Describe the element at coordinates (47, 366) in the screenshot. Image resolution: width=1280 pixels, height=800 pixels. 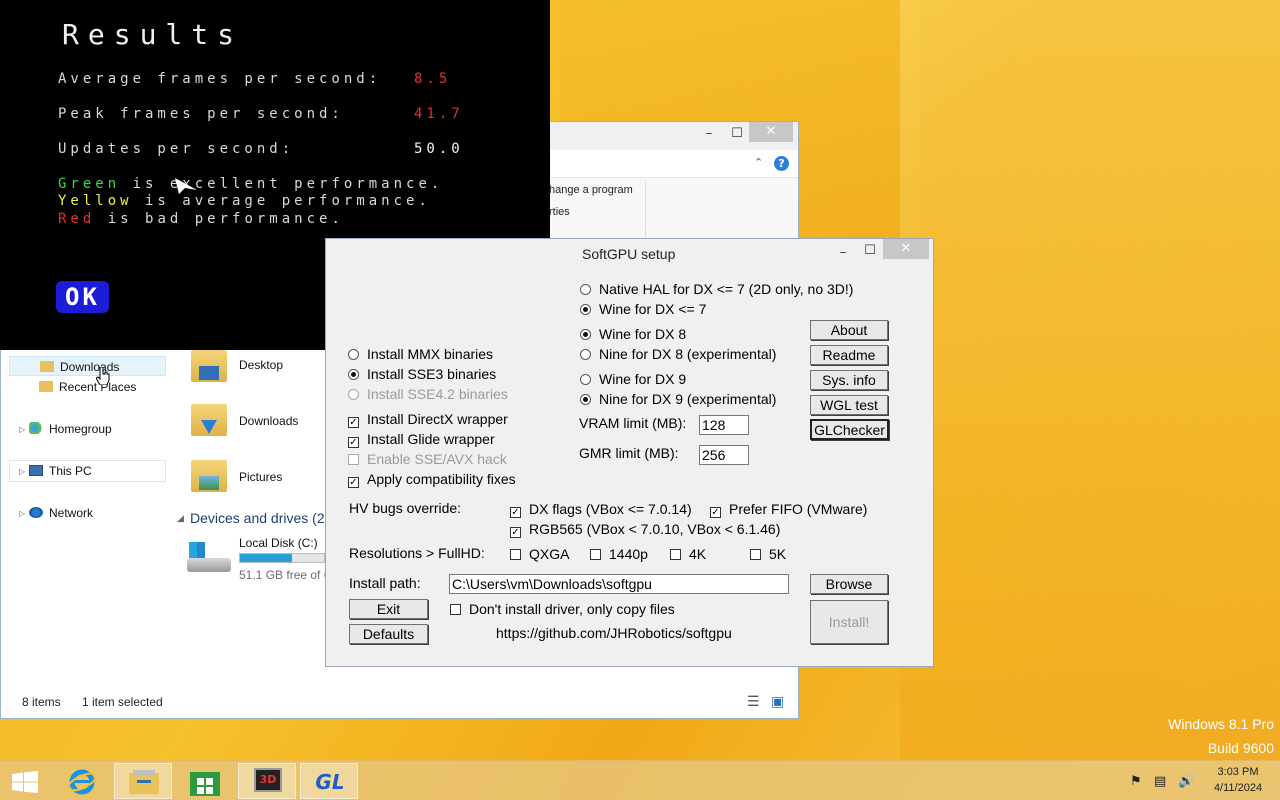
I see `folder-icon` at that location.